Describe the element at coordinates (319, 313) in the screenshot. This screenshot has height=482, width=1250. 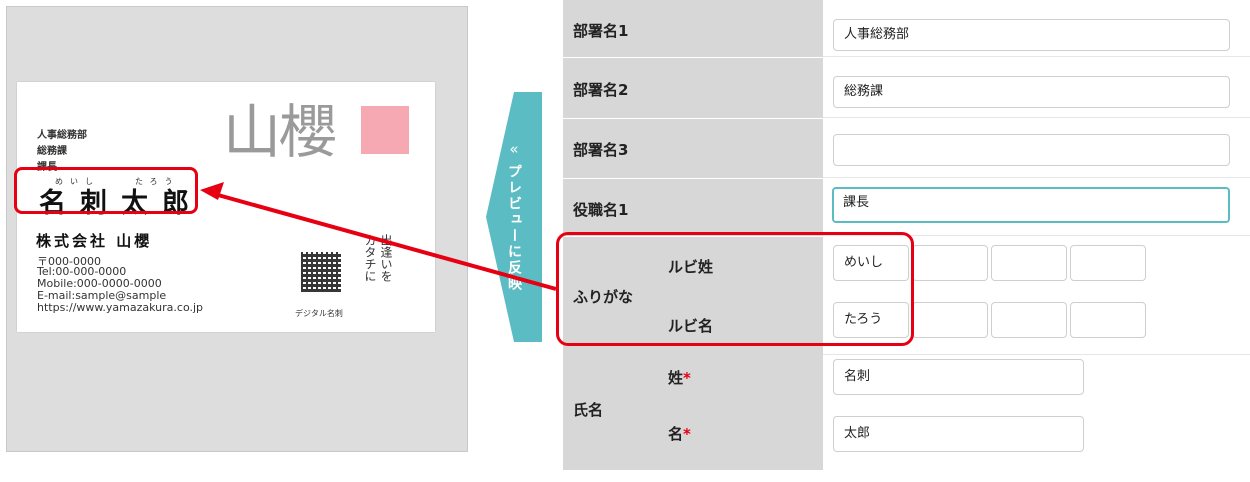
I see `card-qr-label: デジタル名刺` at that location.